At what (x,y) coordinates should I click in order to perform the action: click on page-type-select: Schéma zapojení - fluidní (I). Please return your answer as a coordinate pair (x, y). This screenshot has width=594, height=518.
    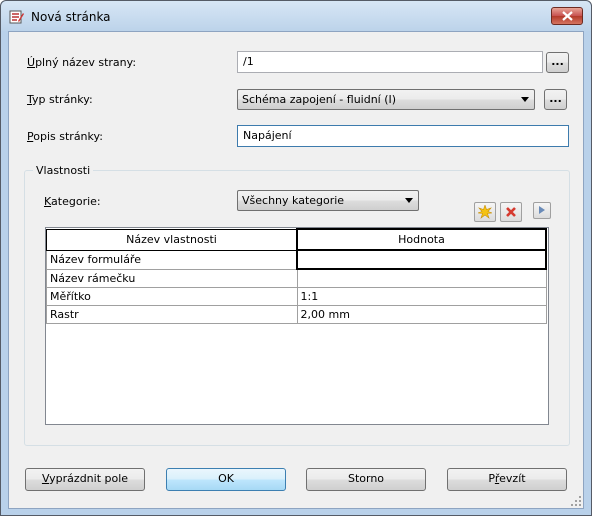
    Looking at the image, I should click on (386, 99).